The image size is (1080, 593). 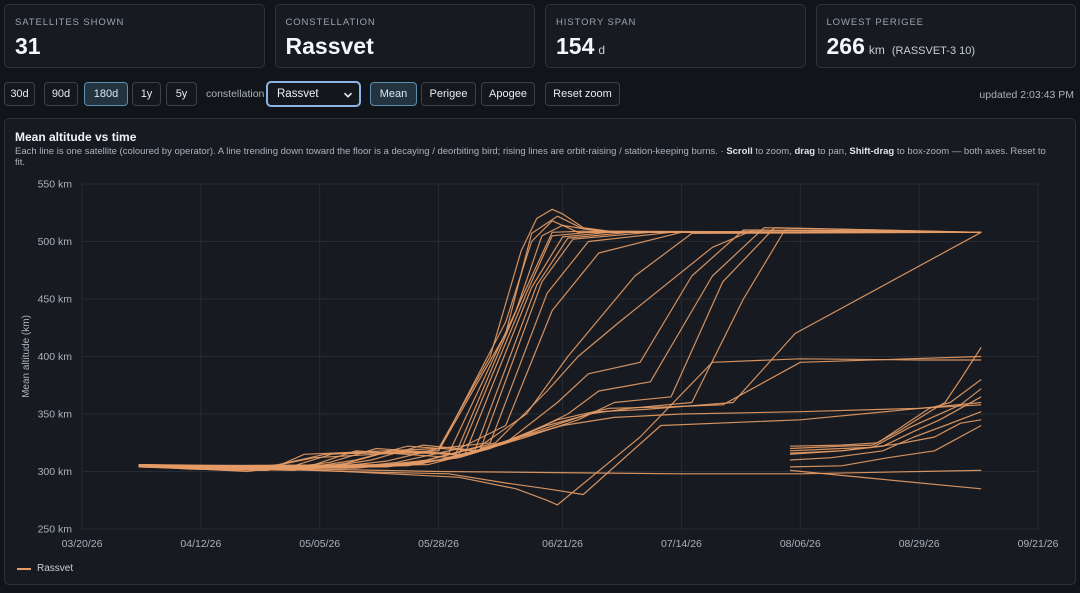 I want to click on x-tick-label: 08/06/26, so click(x=800, y=544).